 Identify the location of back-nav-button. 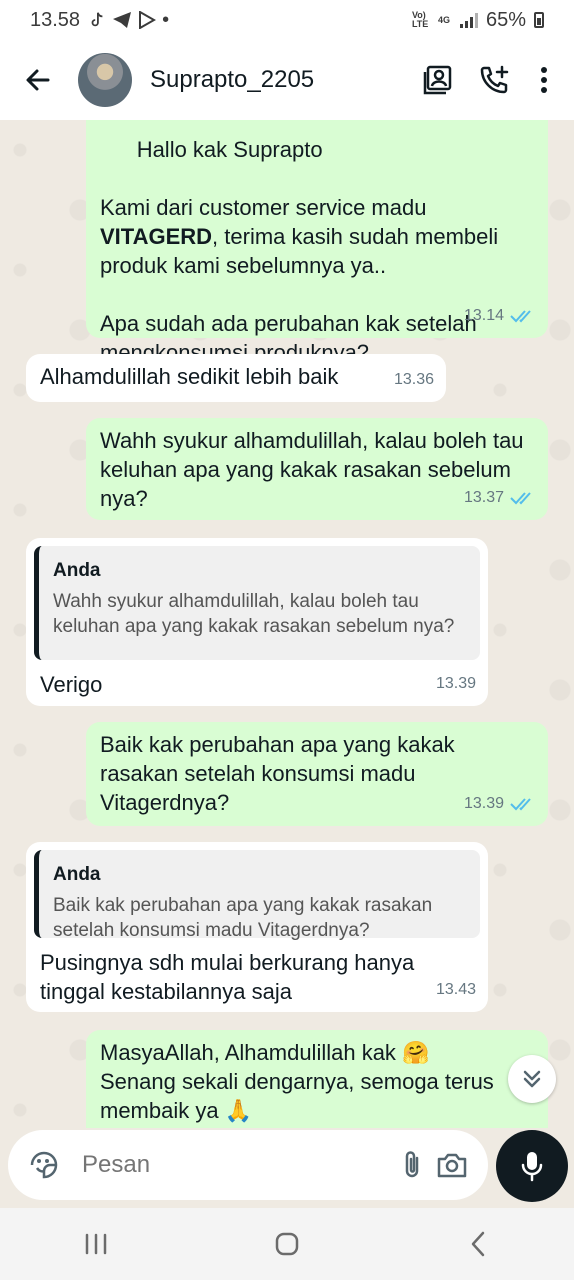
(478, 1244).